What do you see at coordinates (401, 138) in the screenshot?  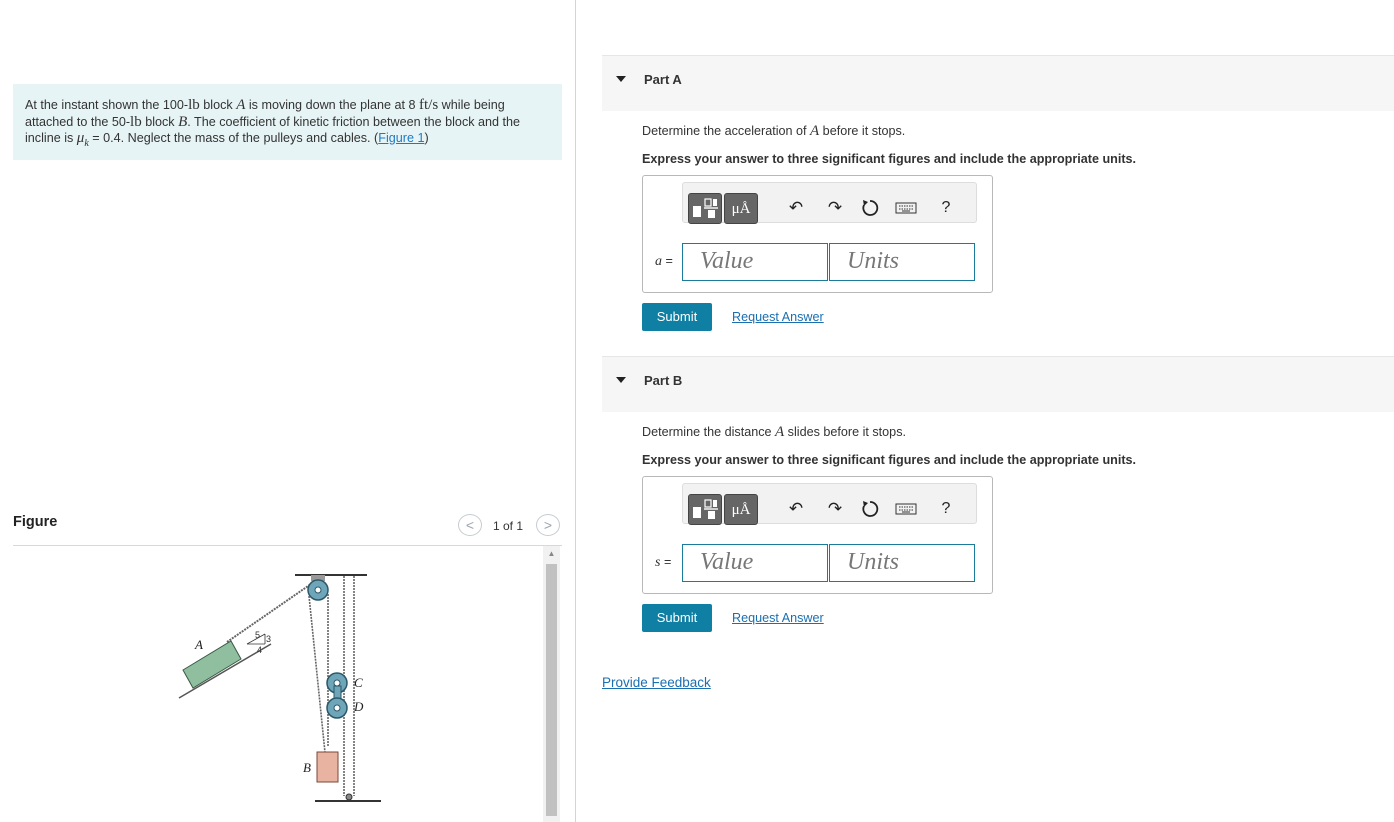 I see `figure-link: Figure 1` at bounding box center [401, 138].